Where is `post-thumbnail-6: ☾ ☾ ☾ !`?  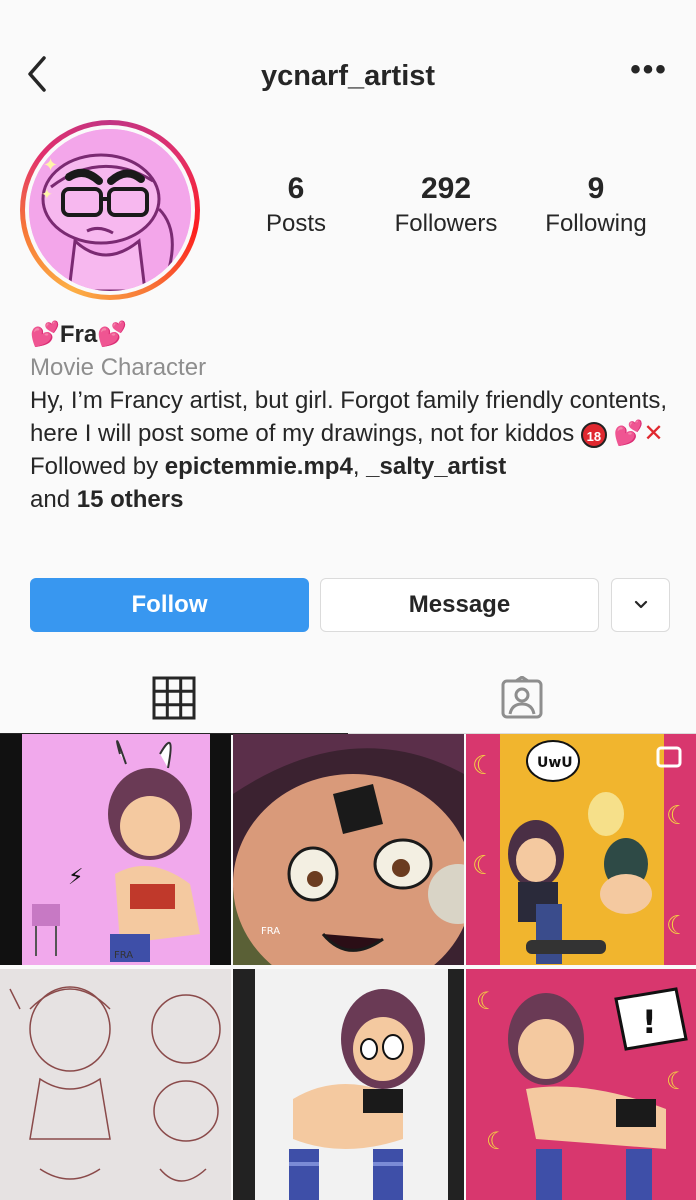 post-thumbnail-6: ☾ ☾ ☾ ! is located at coordinates (581, 1084).